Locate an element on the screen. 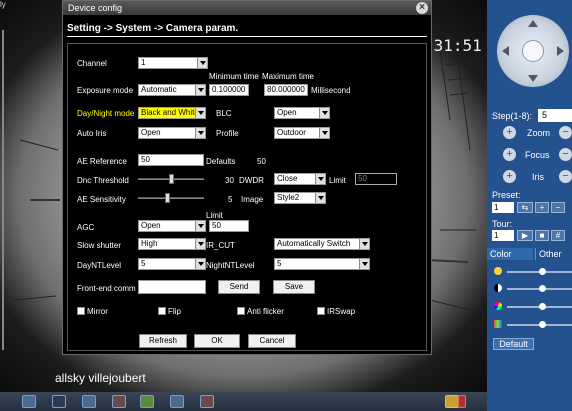 The width and height of the screenshot is (572, 411). blc-select: Open is located at coordinates (302, 113).